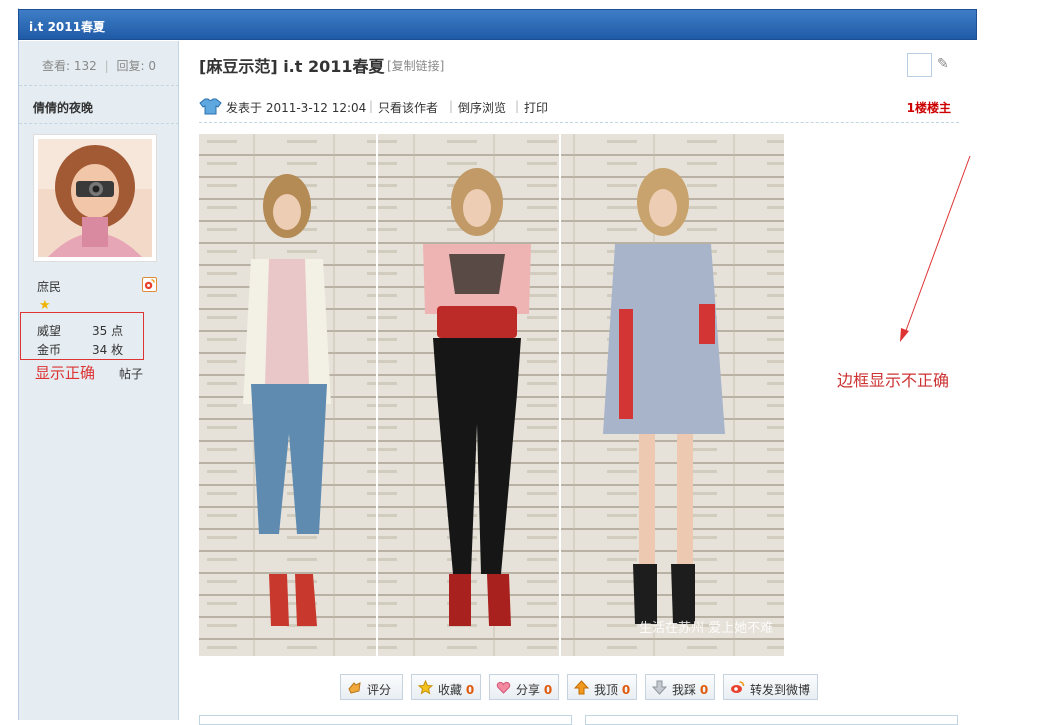  Describe the element at coordinates (536, 107) in the screenshot. I see `print-link: 打印` at that location.